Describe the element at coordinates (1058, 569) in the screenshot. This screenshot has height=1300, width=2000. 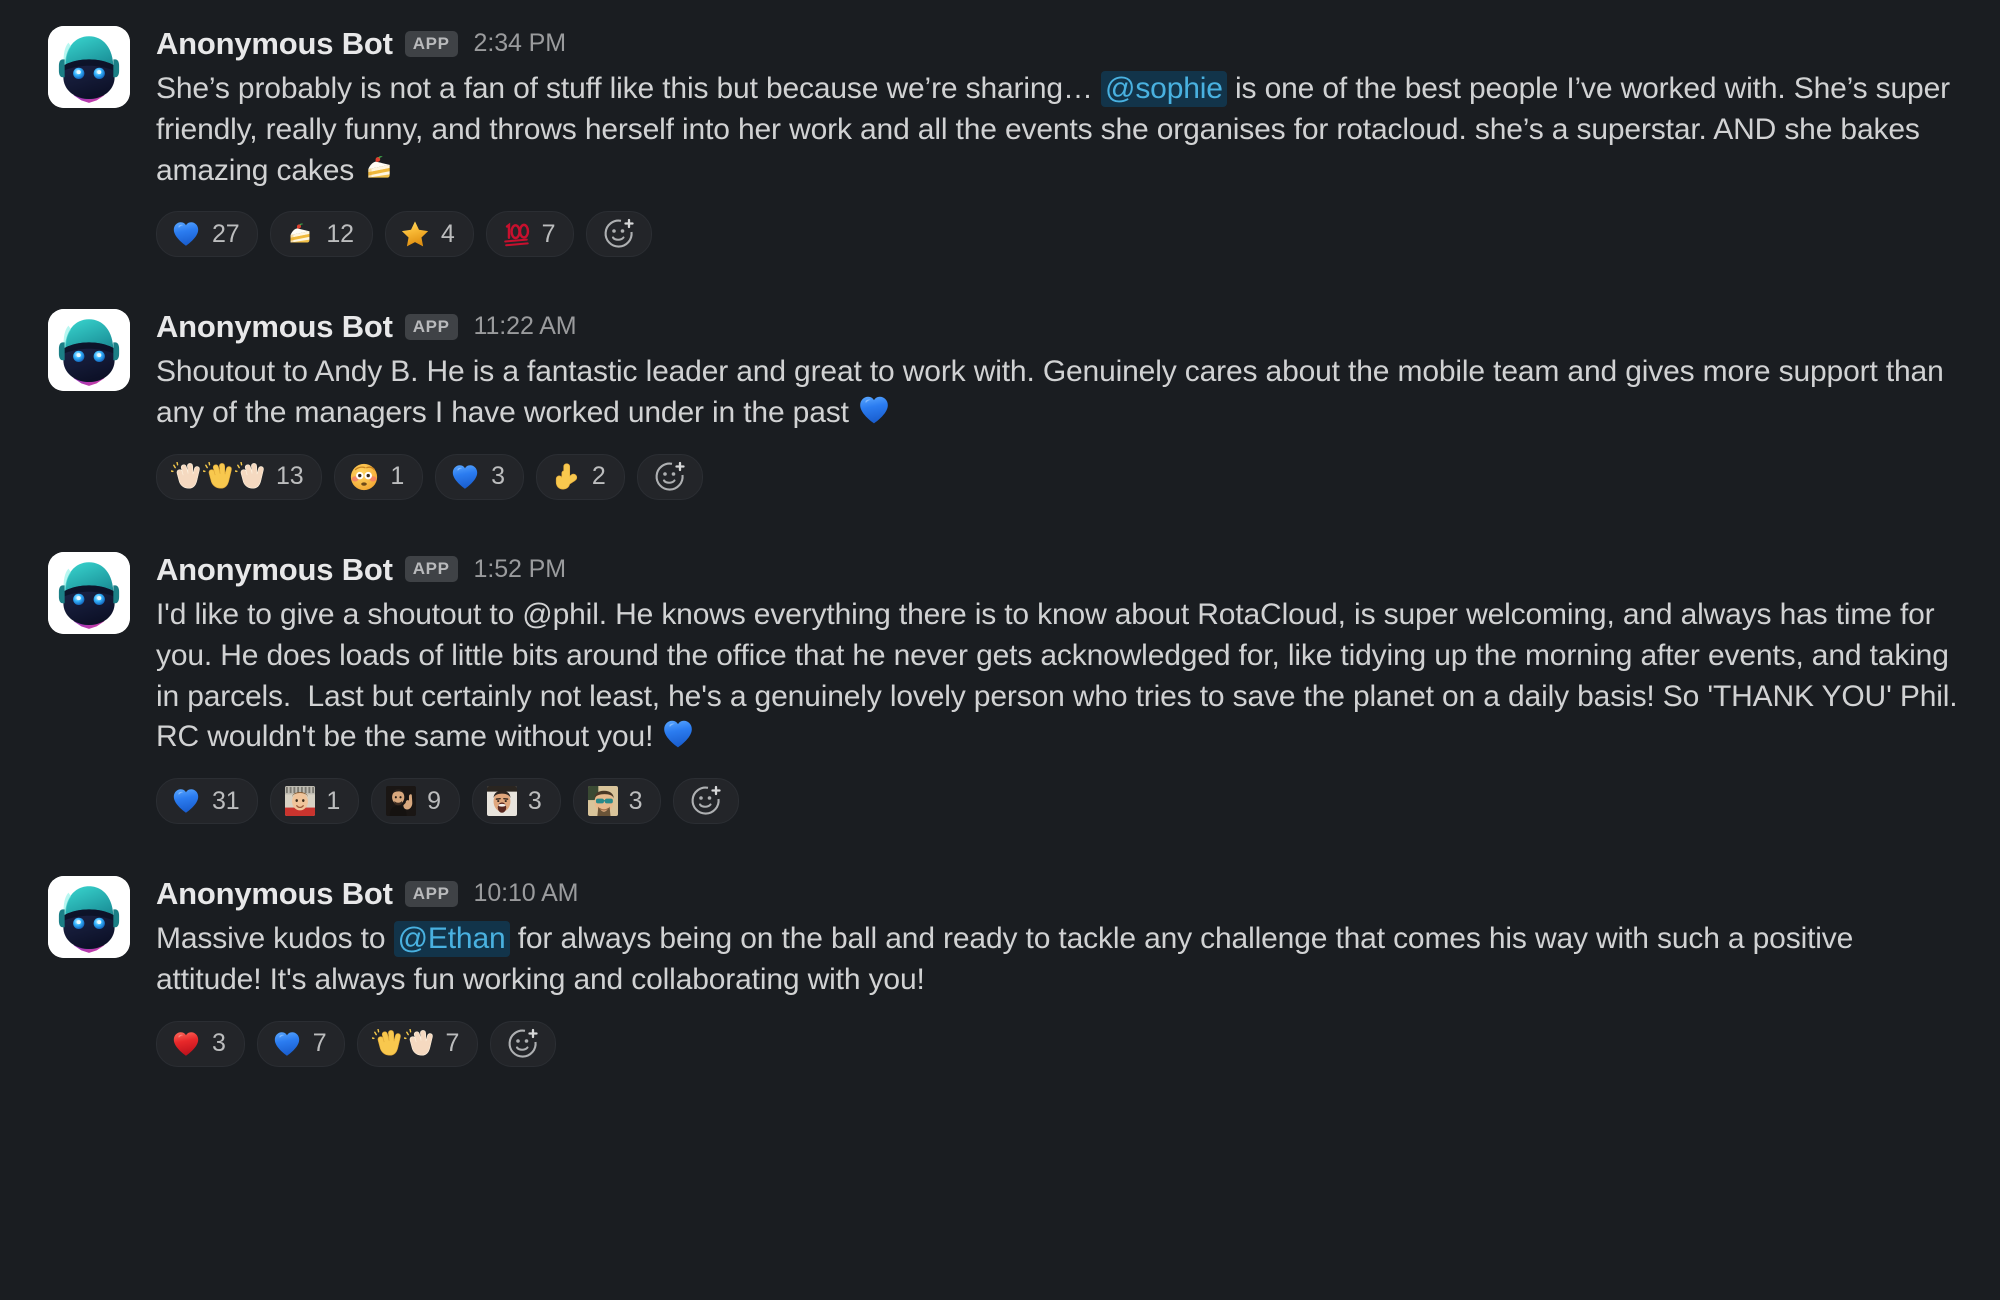
I see `message-header: Anonymous Bot APP 1:52 PM` at that location.